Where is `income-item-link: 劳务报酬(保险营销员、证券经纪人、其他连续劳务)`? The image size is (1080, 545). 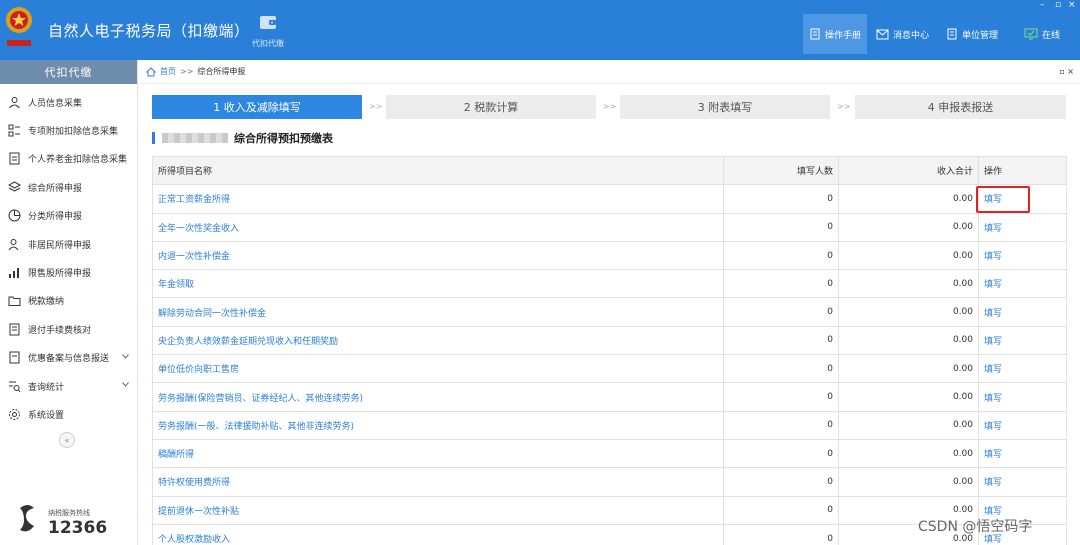
income-item-link: 劳务报酬(保险营销员、证券经纪人、其他连续劳务) is located at coordinates (438, 397).